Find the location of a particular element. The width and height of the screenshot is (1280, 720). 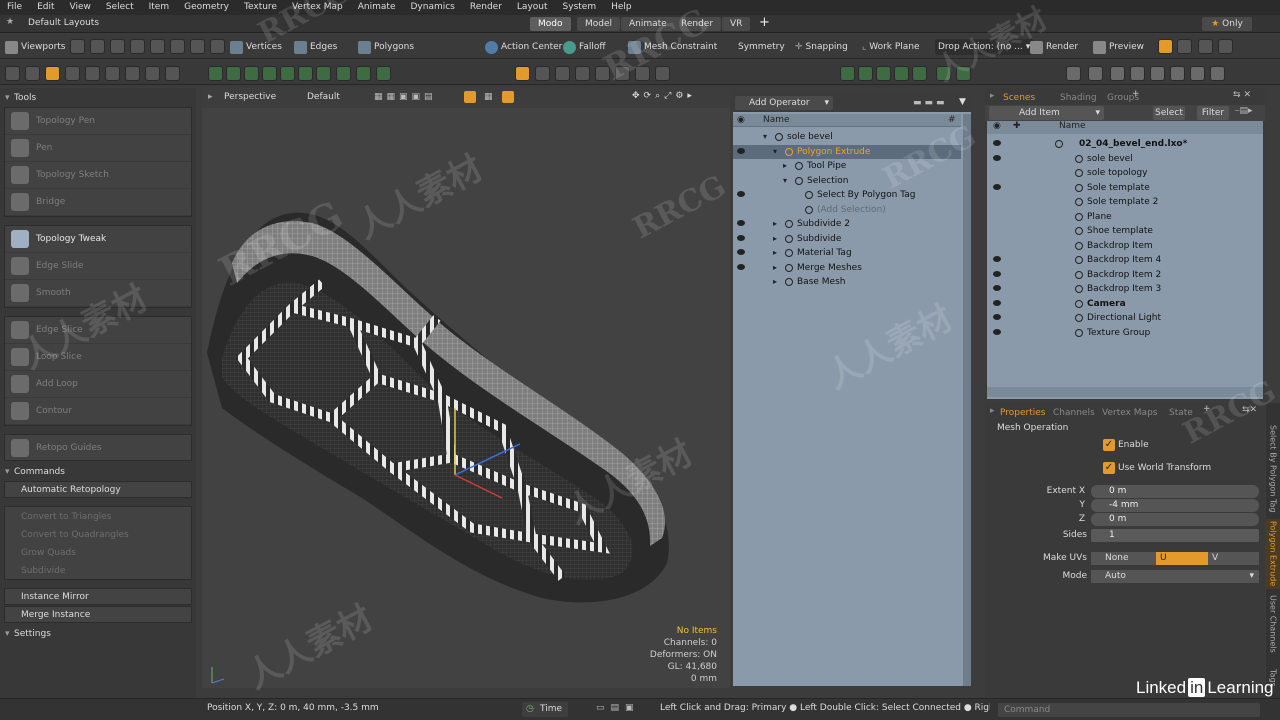

only-button: ★ Only is located at coordinates (1227, 24).